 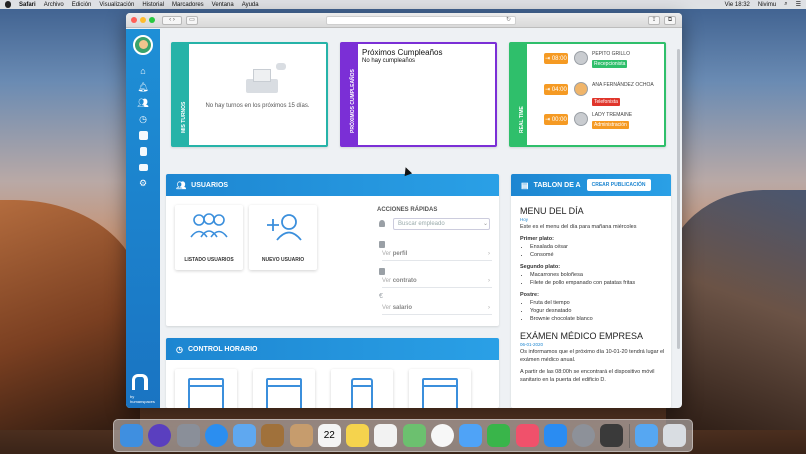 I want to click on photo-booth-icon, so click(x=612, y=435).